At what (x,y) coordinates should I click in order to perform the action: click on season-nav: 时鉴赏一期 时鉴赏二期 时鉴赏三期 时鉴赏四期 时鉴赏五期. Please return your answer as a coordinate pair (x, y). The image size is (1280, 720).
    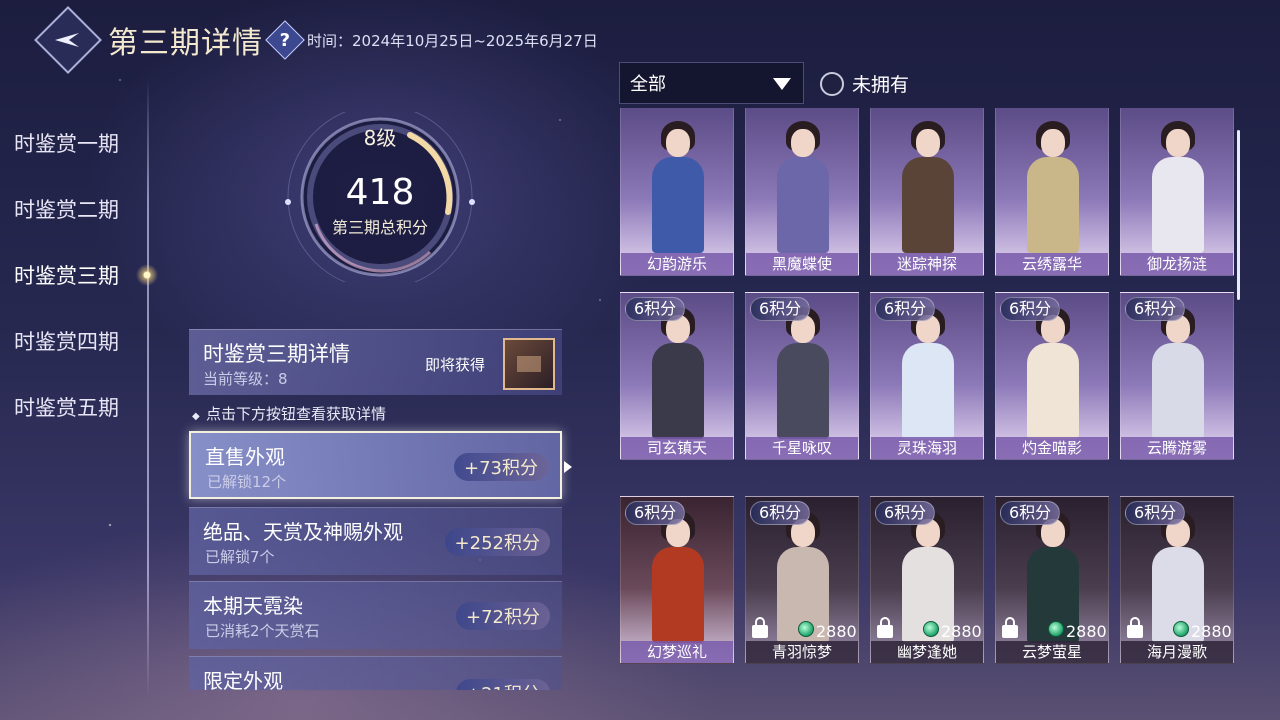
    Looking at the image, I should click on (80, 275).